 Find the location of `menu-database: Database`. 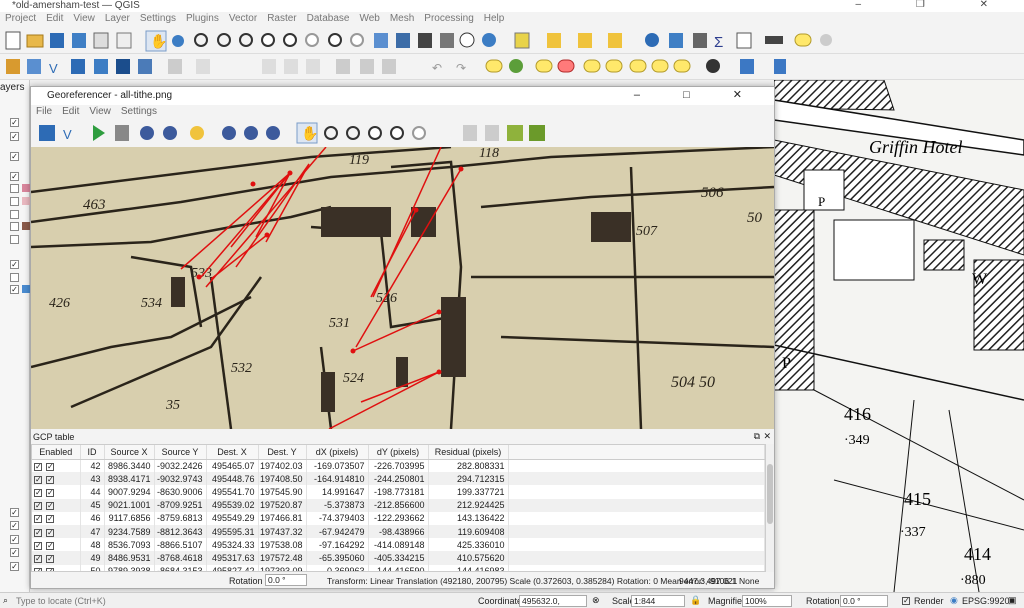

menu-database: Database is located at coordinates (328, 18).